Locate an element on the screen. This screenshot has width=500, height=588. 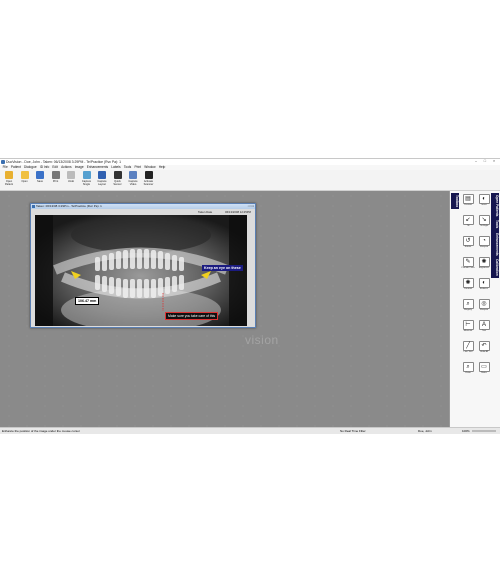
toolbar-button: Undo is located at coordinates (71, 180).